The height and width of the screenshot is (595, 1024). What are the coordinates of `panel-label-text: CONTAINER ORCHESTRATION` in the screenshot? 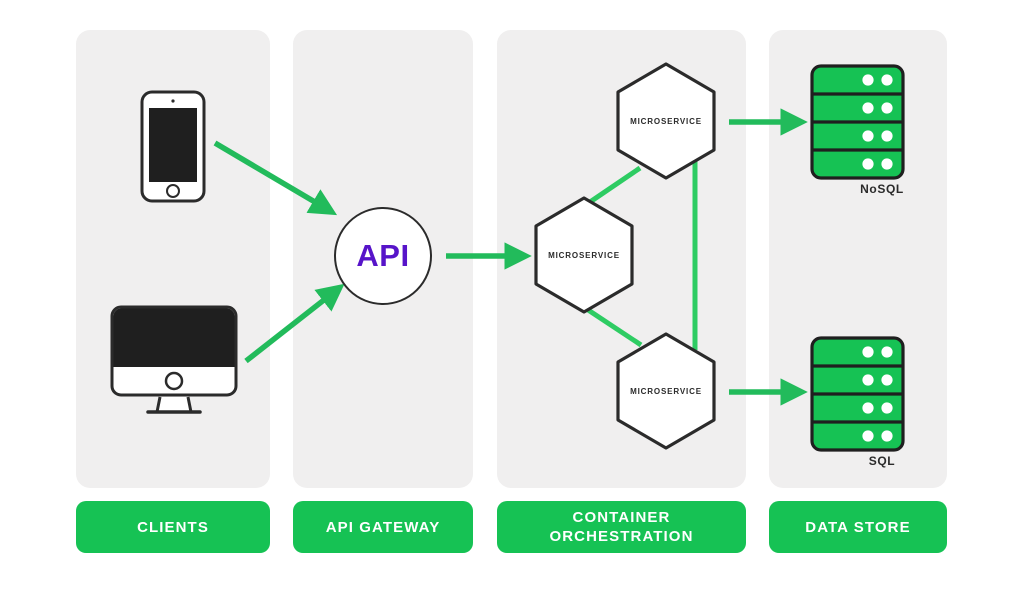 It's located at (621, 527).